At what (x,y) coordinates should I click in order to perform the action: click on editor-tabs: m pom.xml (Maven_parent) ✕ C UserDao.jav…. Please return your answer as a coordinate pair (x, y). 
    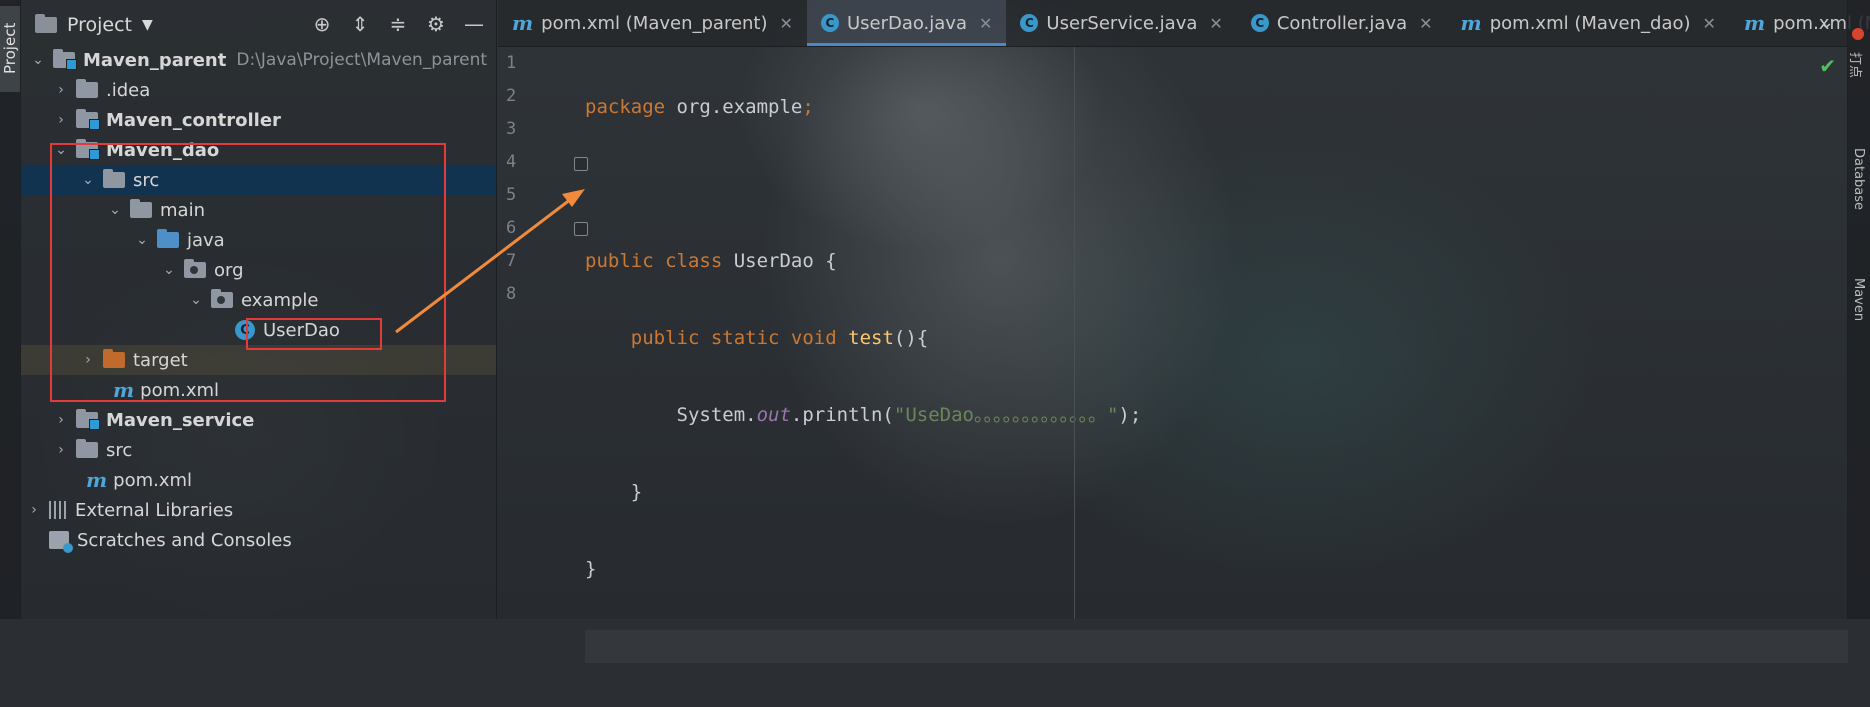
    Looking at the image, I should click on (1184, 23).